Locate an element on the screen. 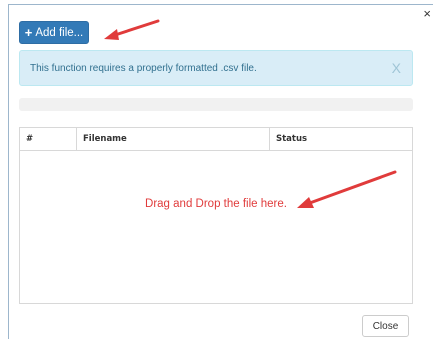 The image size is (433, 339). annotation-arrow-add-file is located at coordinates (132, 29).